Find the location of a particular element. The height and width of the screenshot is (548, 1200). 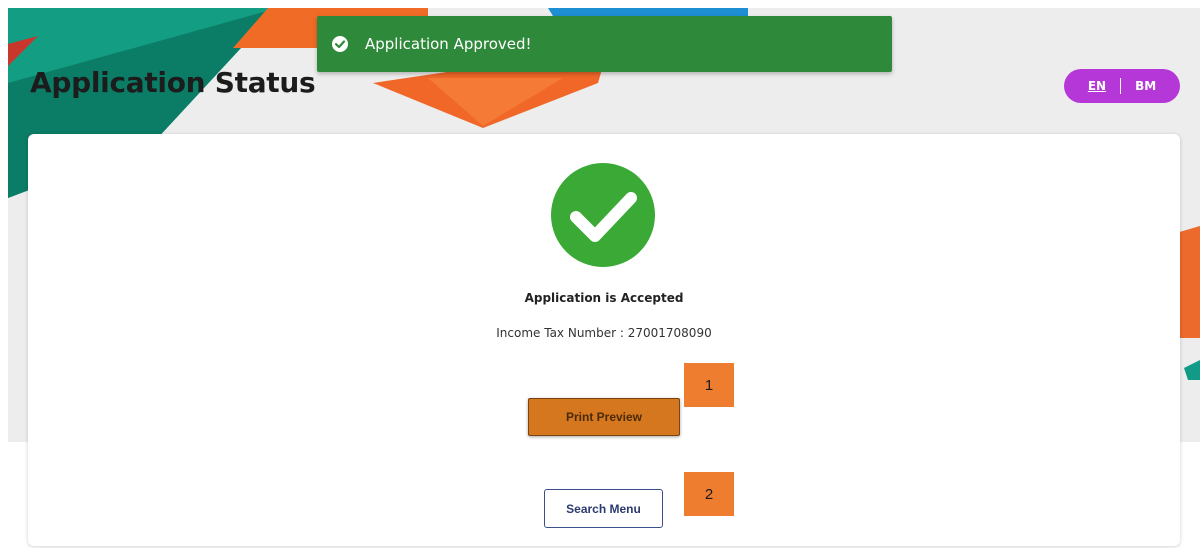

language-option-en: EN is located at coordinates (1097, 86).